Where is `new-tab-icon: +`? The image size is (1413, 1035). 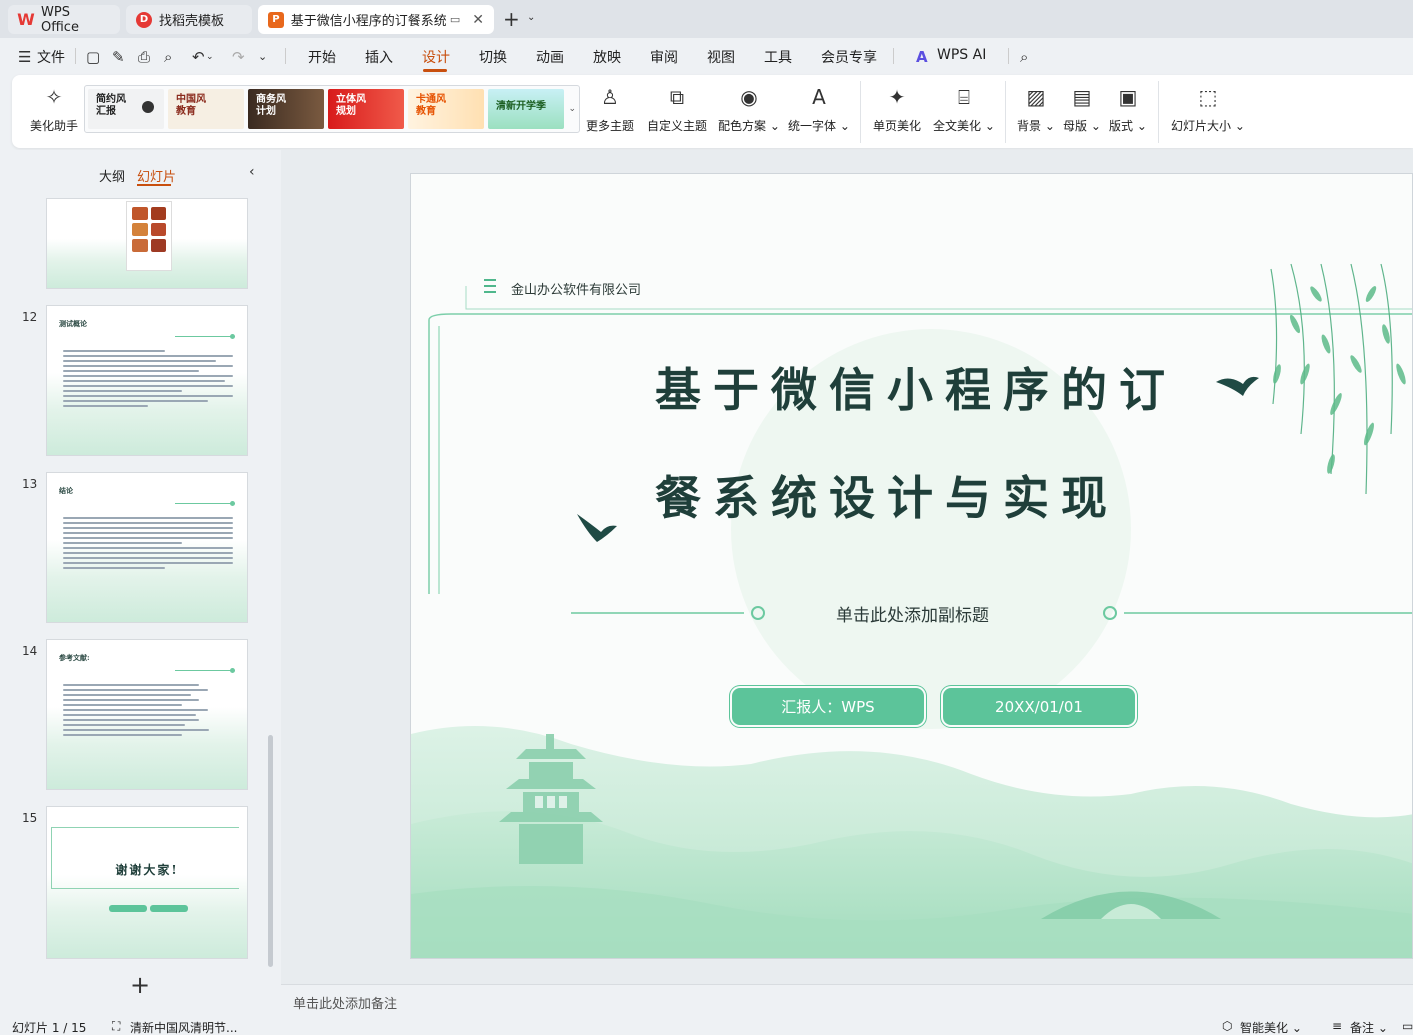
new-tab-icon: + is located at coordinates (511, 19).